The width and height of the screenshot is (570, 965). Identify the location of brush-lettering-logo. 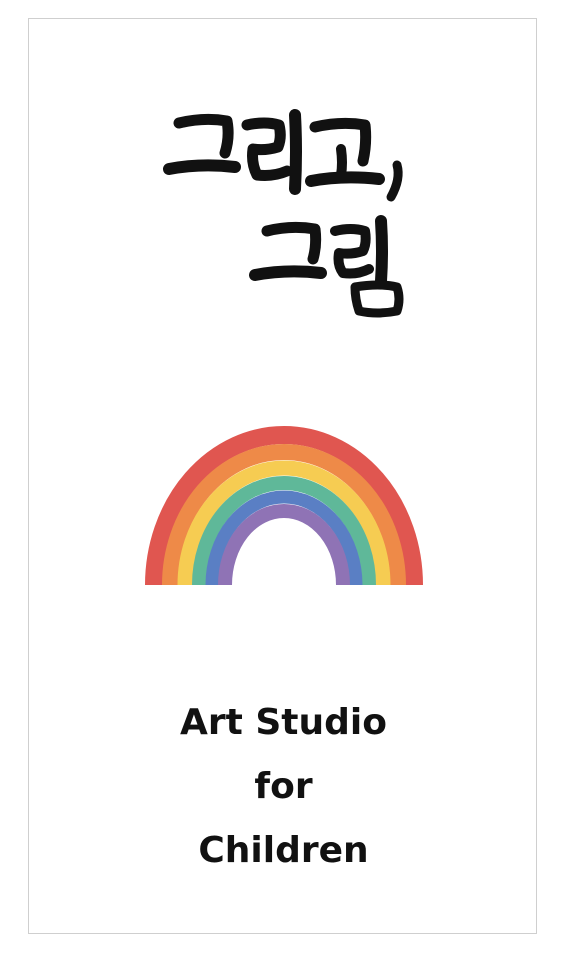
(283, 213).